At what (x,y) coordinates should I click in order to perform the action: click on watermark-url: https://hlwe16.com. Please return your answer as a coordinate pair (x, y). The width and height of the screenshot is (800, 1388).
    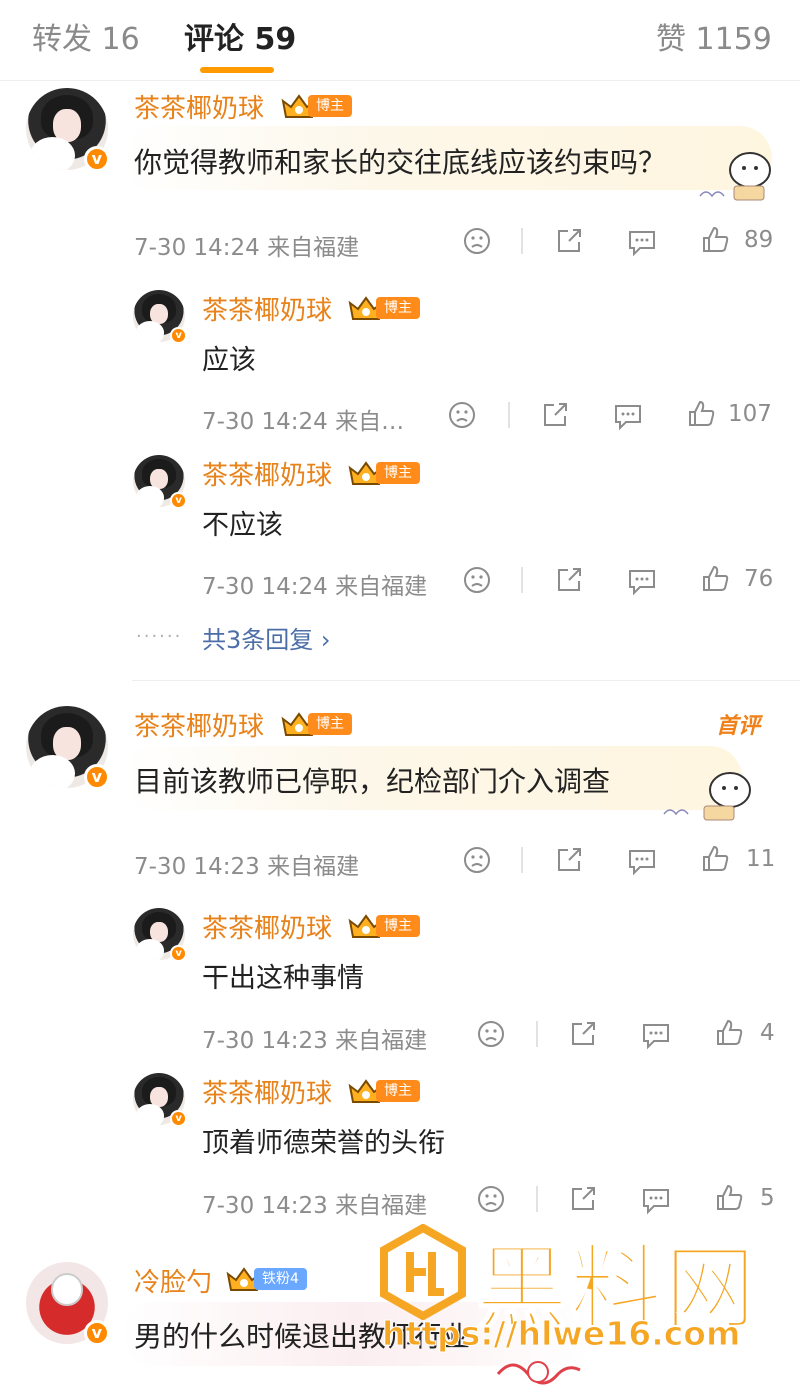
    Looking at the image, I should click on (561, 1334).